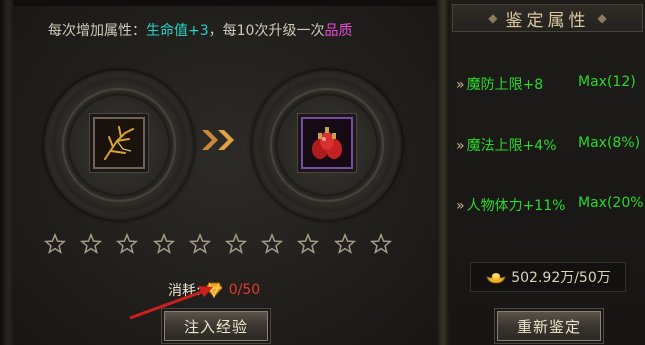  I want to click on attribute-max: Max(20%, so click(611, 203).